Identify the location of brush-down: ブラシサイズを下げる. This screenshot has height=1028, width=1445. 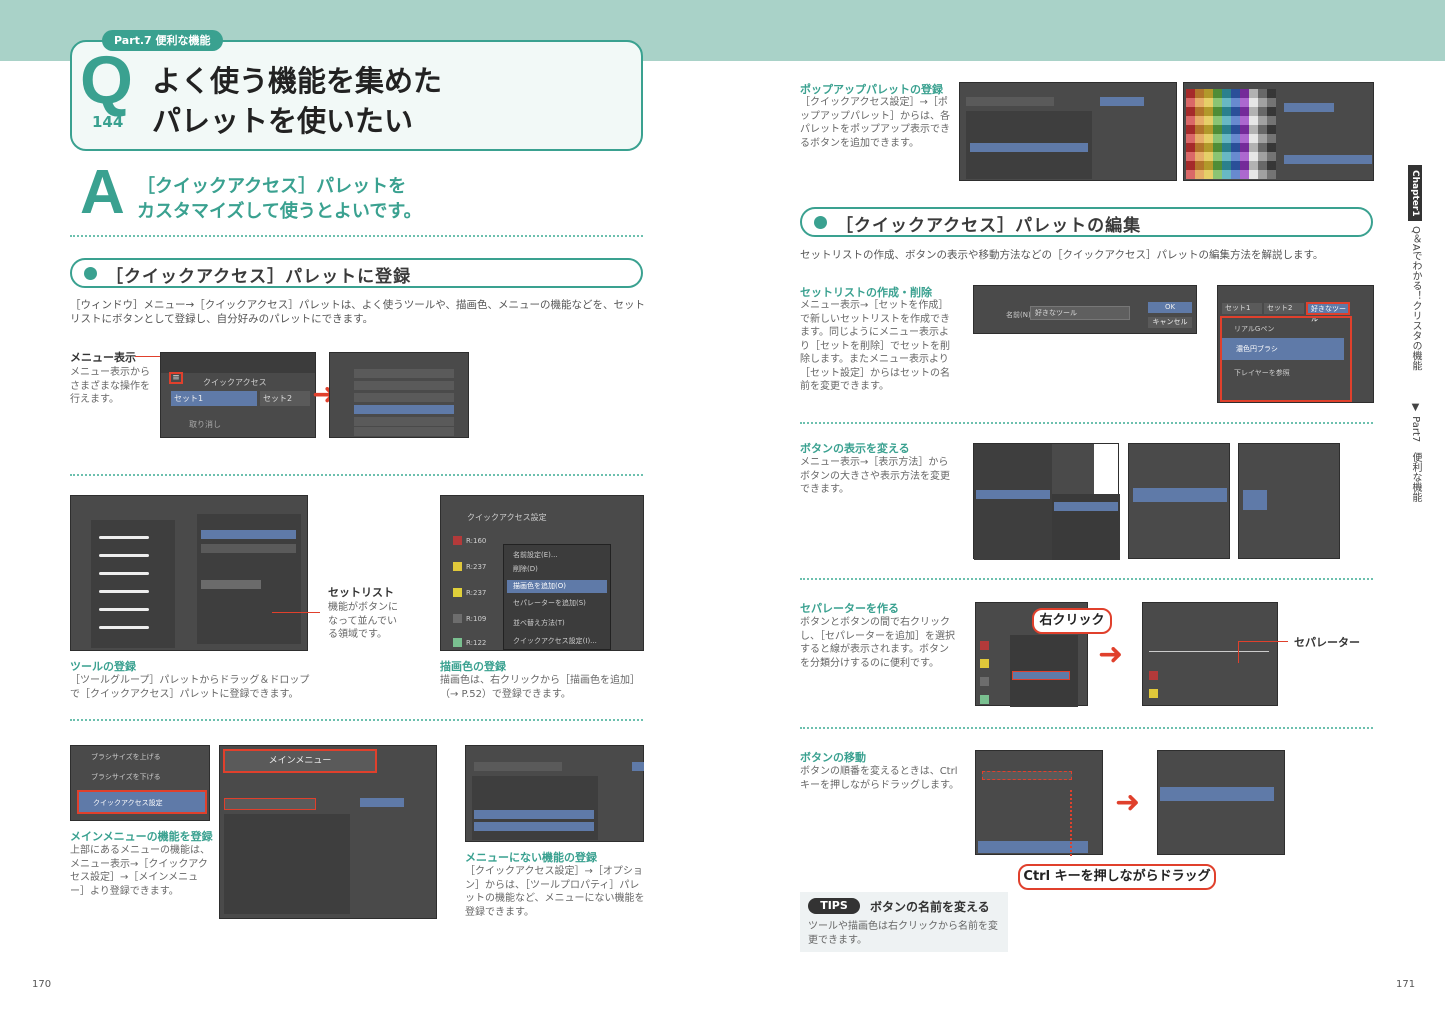
(126, 777).